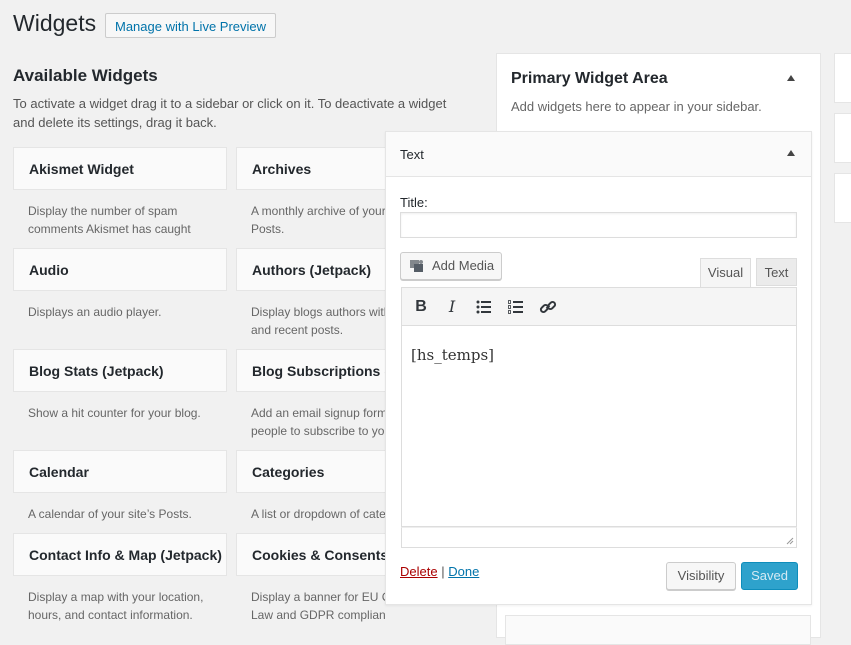  I want to click on widget-contact-info: Contact Info & Map (Jetpack), so click(120, 554).